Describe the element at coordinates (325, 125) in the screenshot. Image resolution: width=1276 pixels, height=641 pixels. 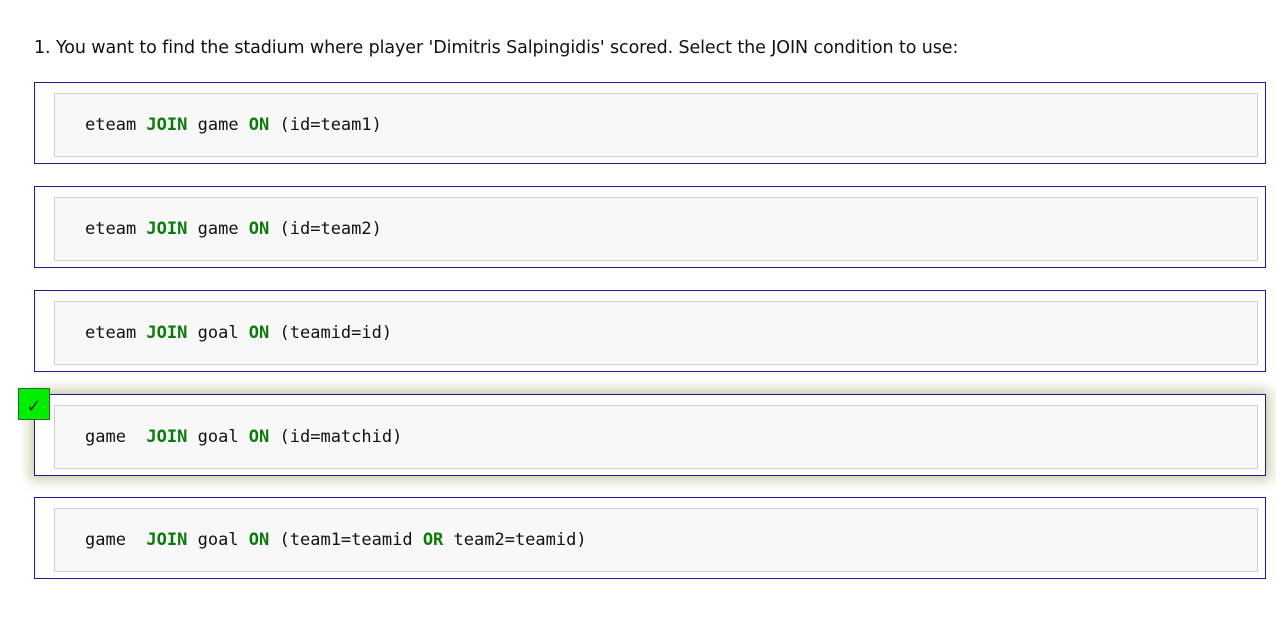
I see `sql-text: (id=team1)` at that location.